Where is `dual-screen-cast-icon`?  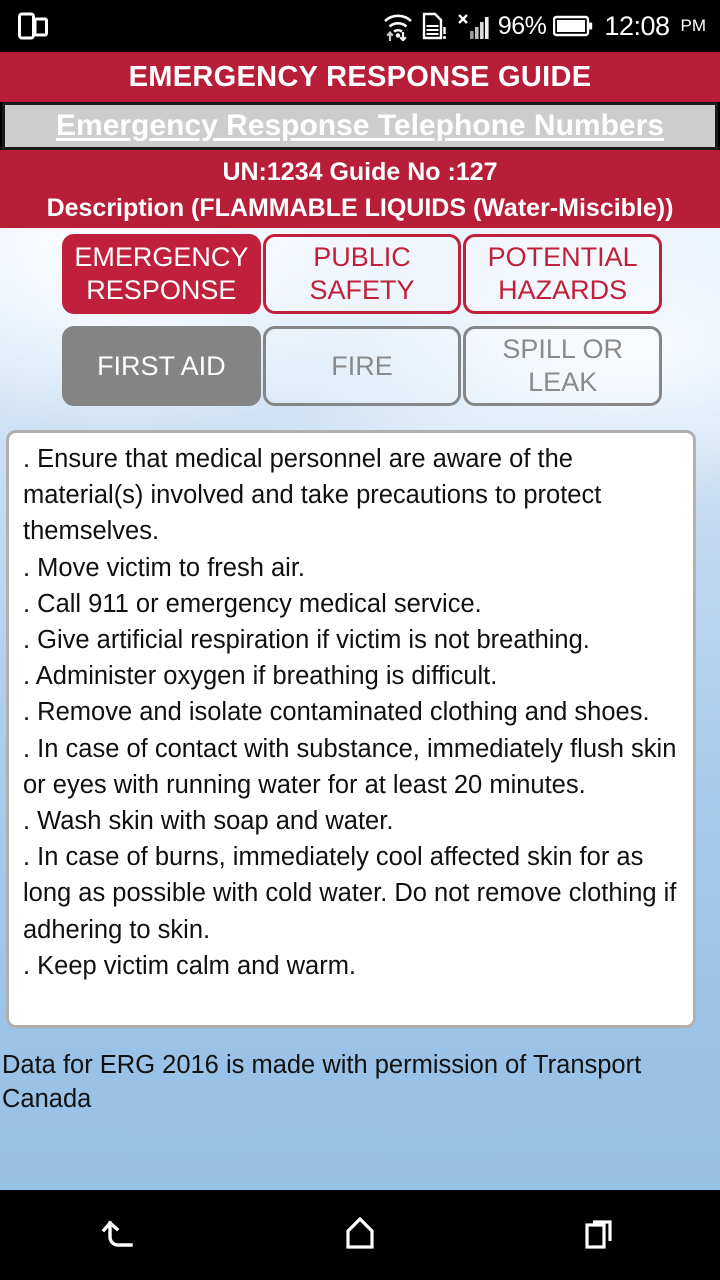 dual-screen-cast-icon is located at coordinates (33, 26).